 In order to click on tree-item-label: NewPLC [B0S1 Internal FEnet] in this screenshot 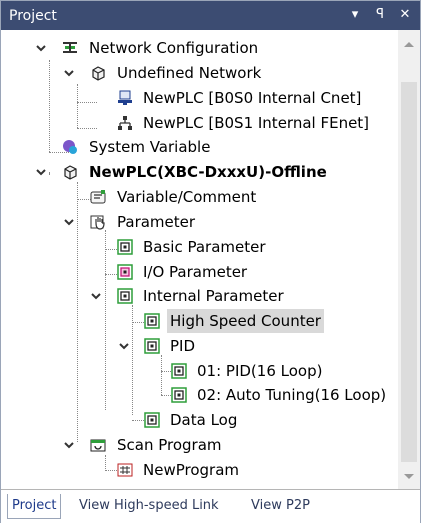, I will do `click(256, 123)`.